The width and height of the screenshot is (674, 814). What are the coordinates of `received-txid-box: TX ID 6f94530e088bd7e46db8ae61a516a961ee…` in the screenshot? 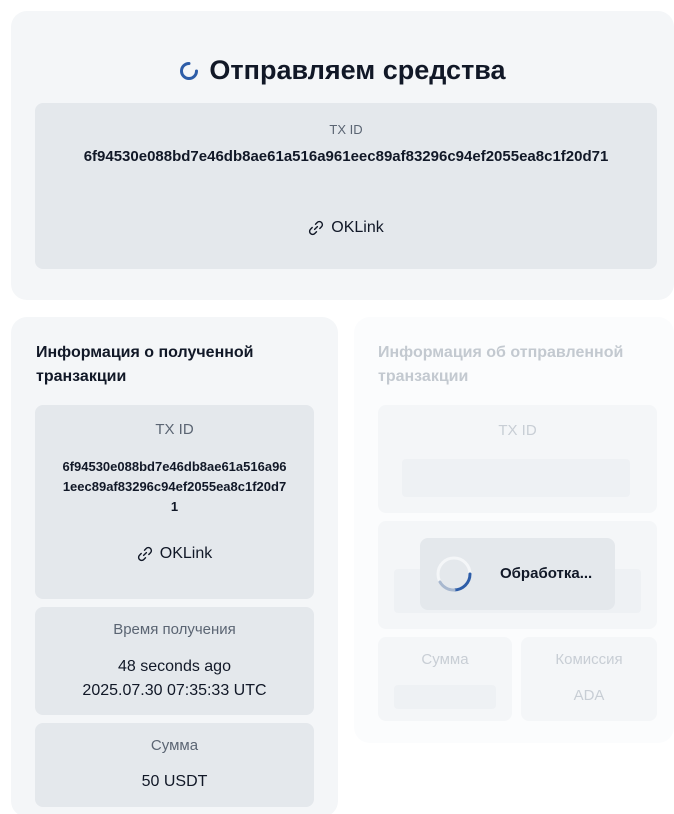 It's located at (174, 502).